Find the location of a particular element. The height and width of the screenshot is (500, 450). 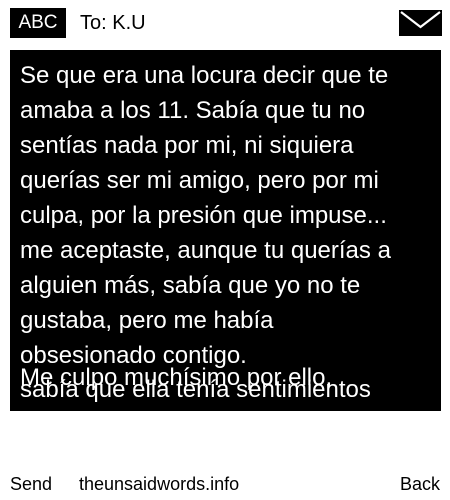

envelope-icon is located at coordinates (420, 23).